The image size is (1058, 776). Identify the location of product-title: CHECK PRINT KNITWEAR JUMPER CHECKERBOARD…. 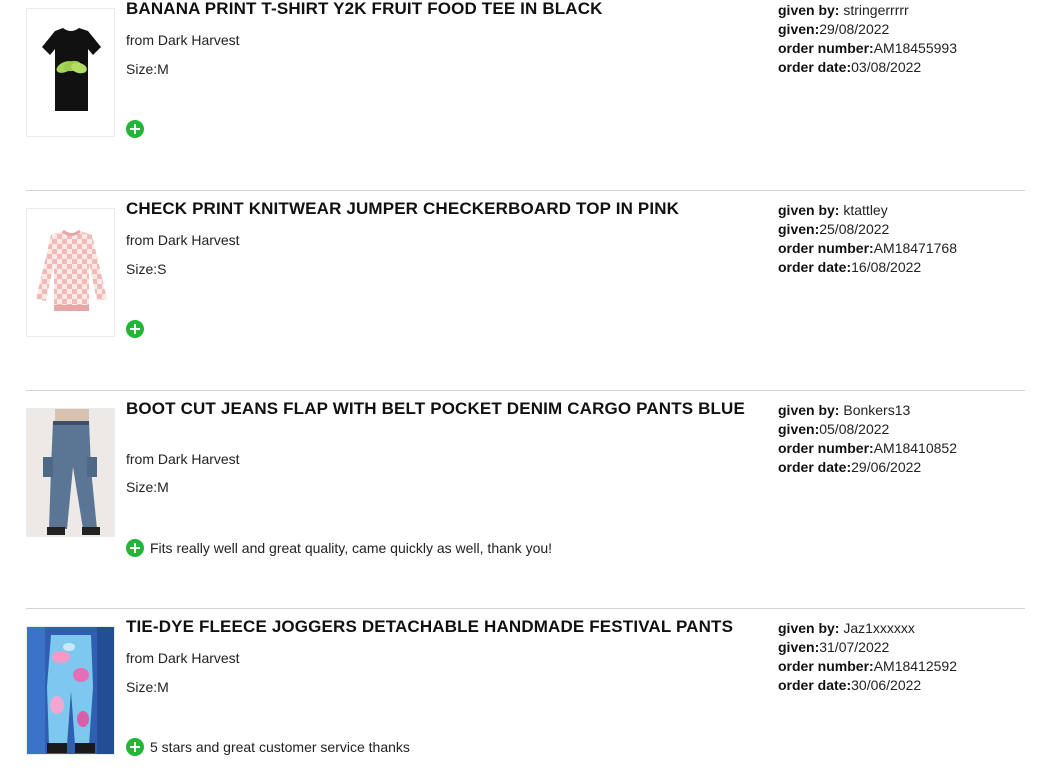
(446, 209).